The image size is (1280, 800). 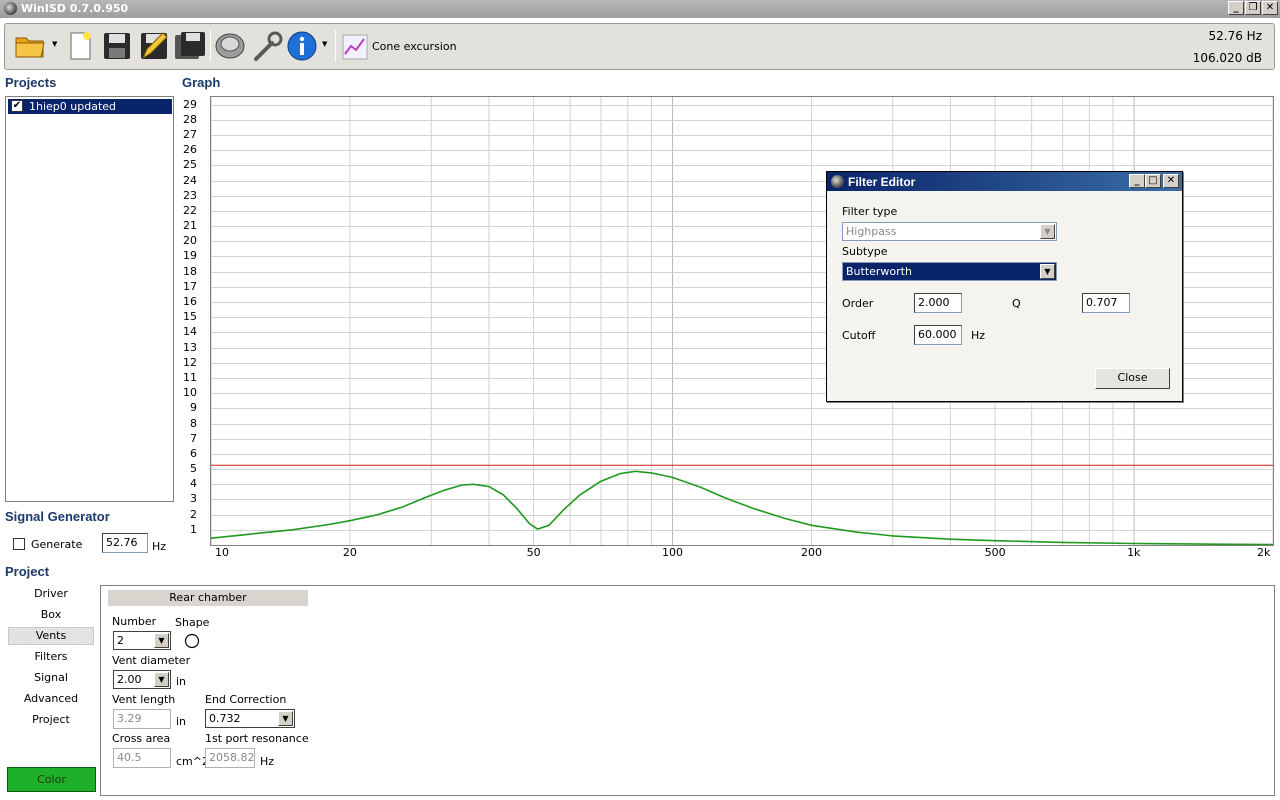 I want to click on cone-excursion-icon, so click(x=355, y=47).